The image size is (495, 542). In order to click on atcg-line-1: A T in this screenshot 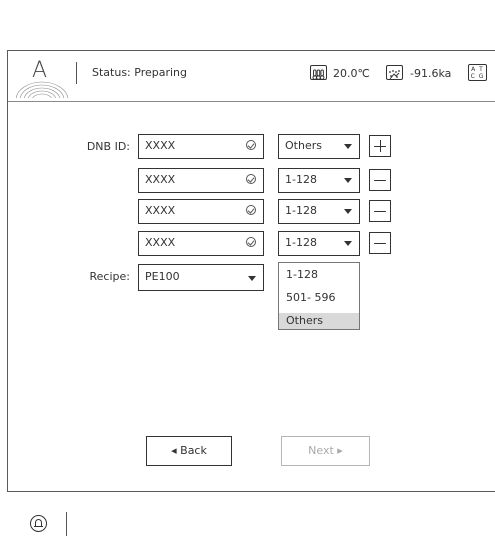, I will do `click(477, 69)`.